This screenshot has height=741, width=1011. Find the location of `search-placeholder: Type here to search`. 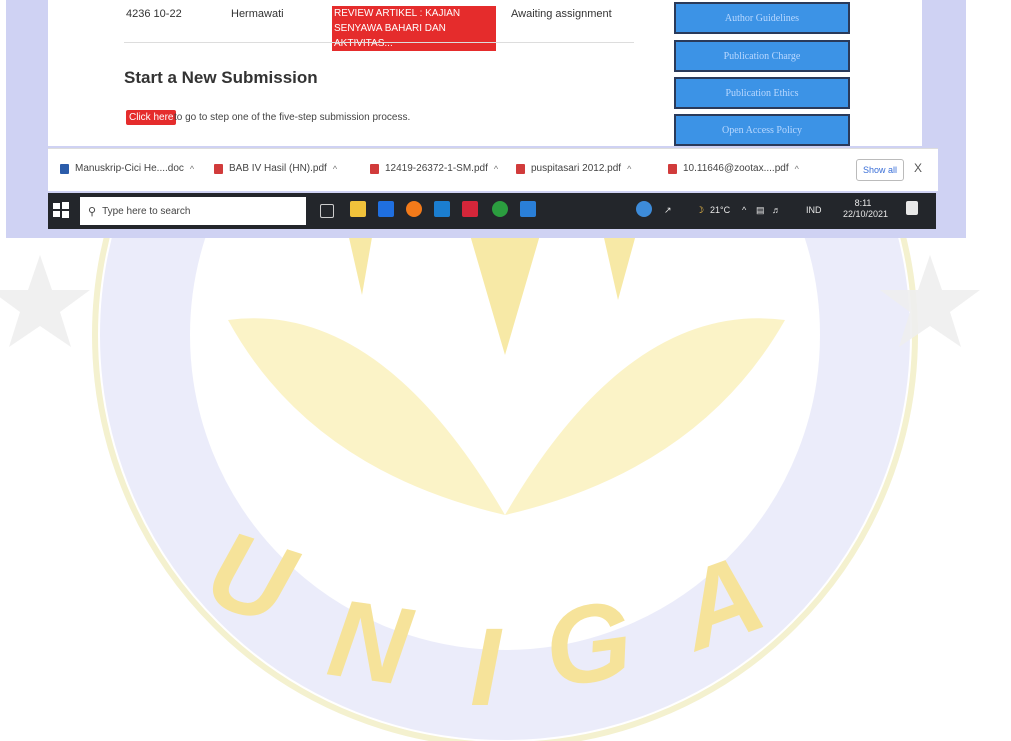

search-placeholder: Type here to search is located at coordinates (146, 211).